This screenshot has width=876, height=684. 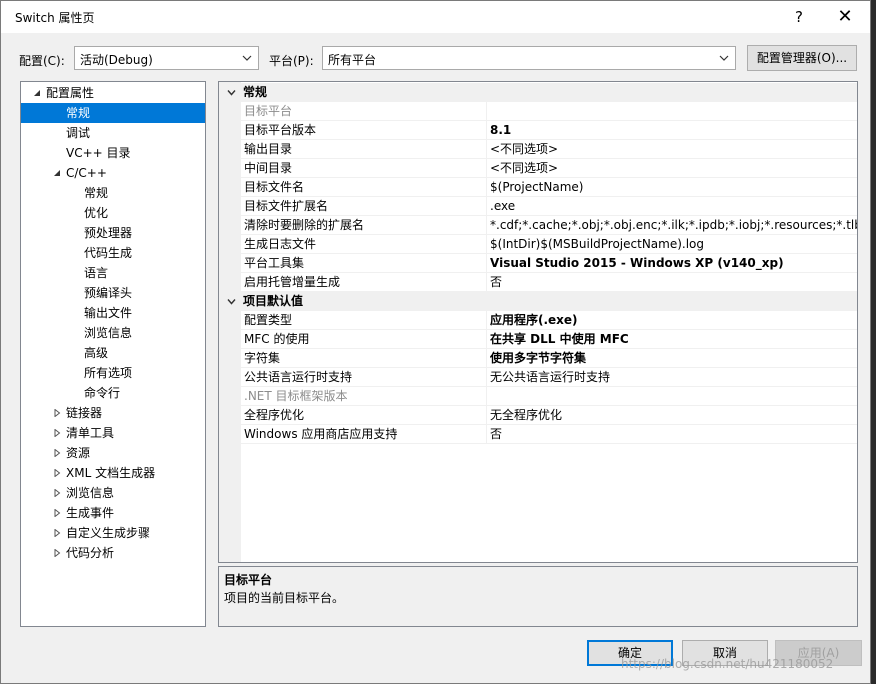 I want to click on grid-property-row: 目标平台, so click(x=538, y=111).